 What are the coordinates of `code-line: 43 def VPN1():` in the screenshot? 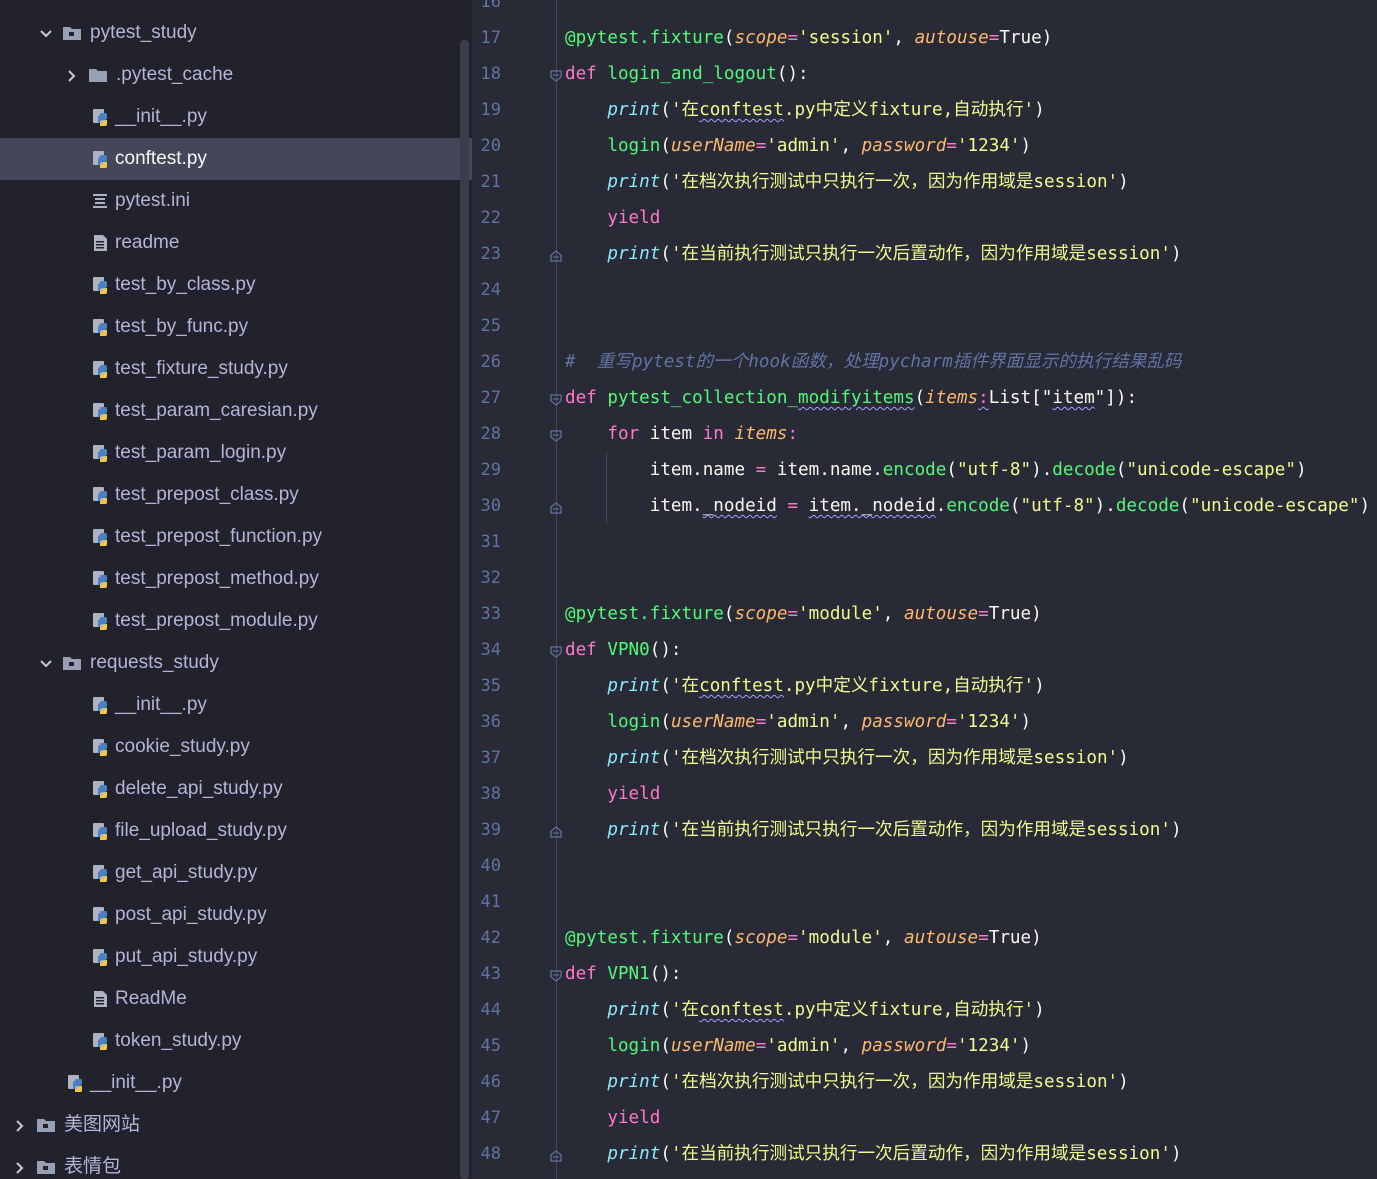 It's located at (924, 974).